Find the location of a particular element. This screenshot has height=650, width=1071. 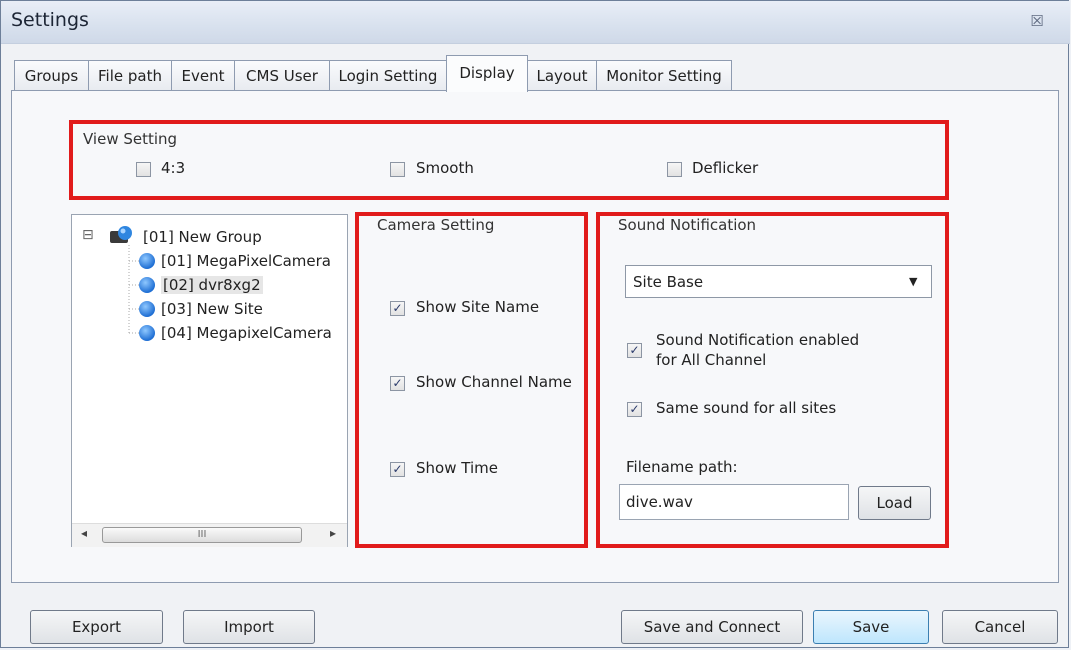

view-setting-group is located at coordinates (509, 160).